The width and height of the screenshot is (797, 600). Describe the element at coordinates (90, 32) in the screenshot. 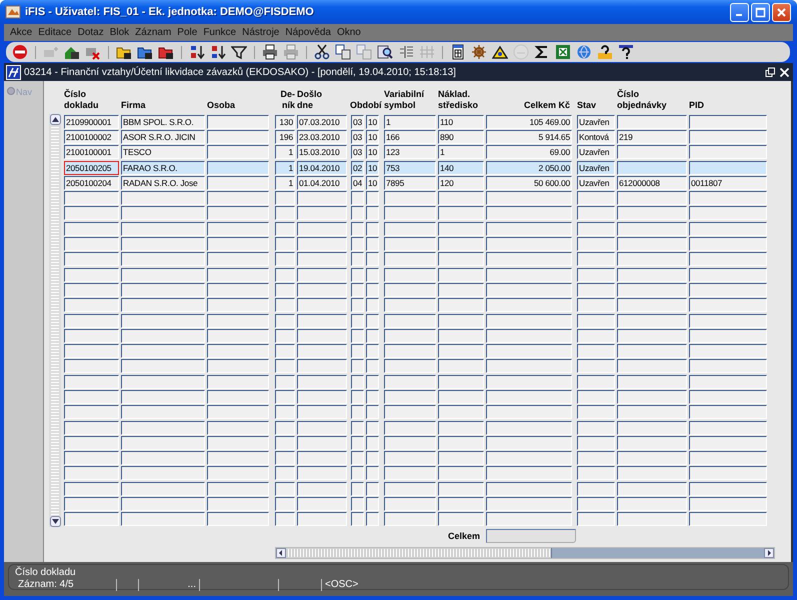

I see `menu-item: Dotaz` at that location.